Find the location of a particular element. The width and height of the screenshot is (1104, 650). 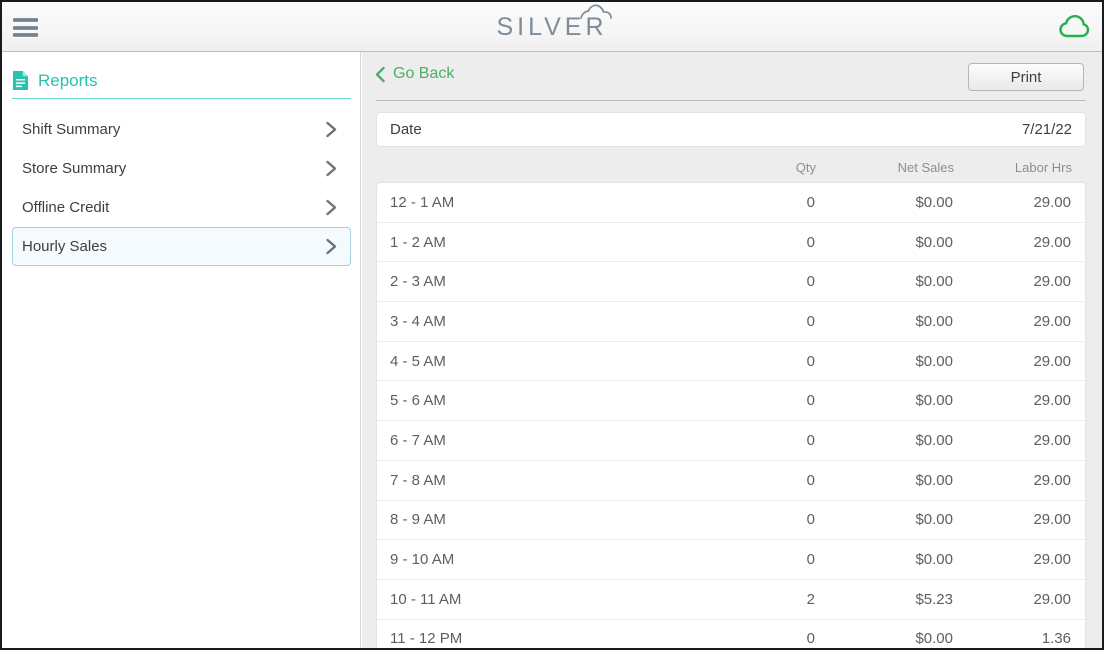

app-logo: SILVER is located at coordinates (552, 27).